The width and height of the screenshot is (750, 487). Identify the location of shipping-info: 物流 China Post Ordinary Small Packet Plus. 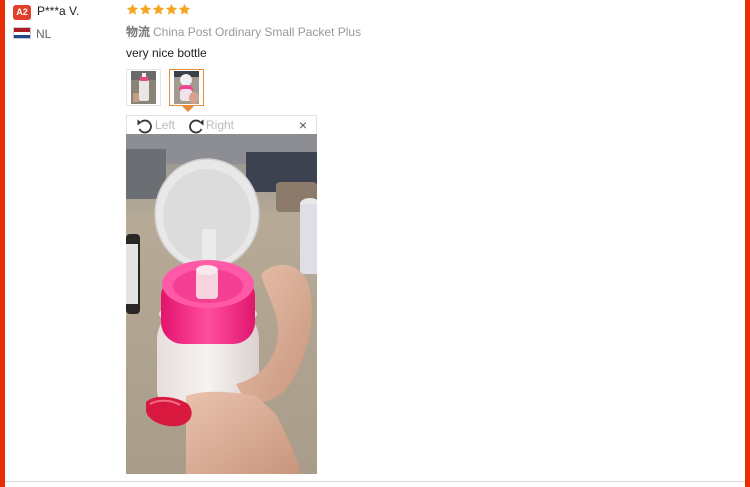
(243, 31).